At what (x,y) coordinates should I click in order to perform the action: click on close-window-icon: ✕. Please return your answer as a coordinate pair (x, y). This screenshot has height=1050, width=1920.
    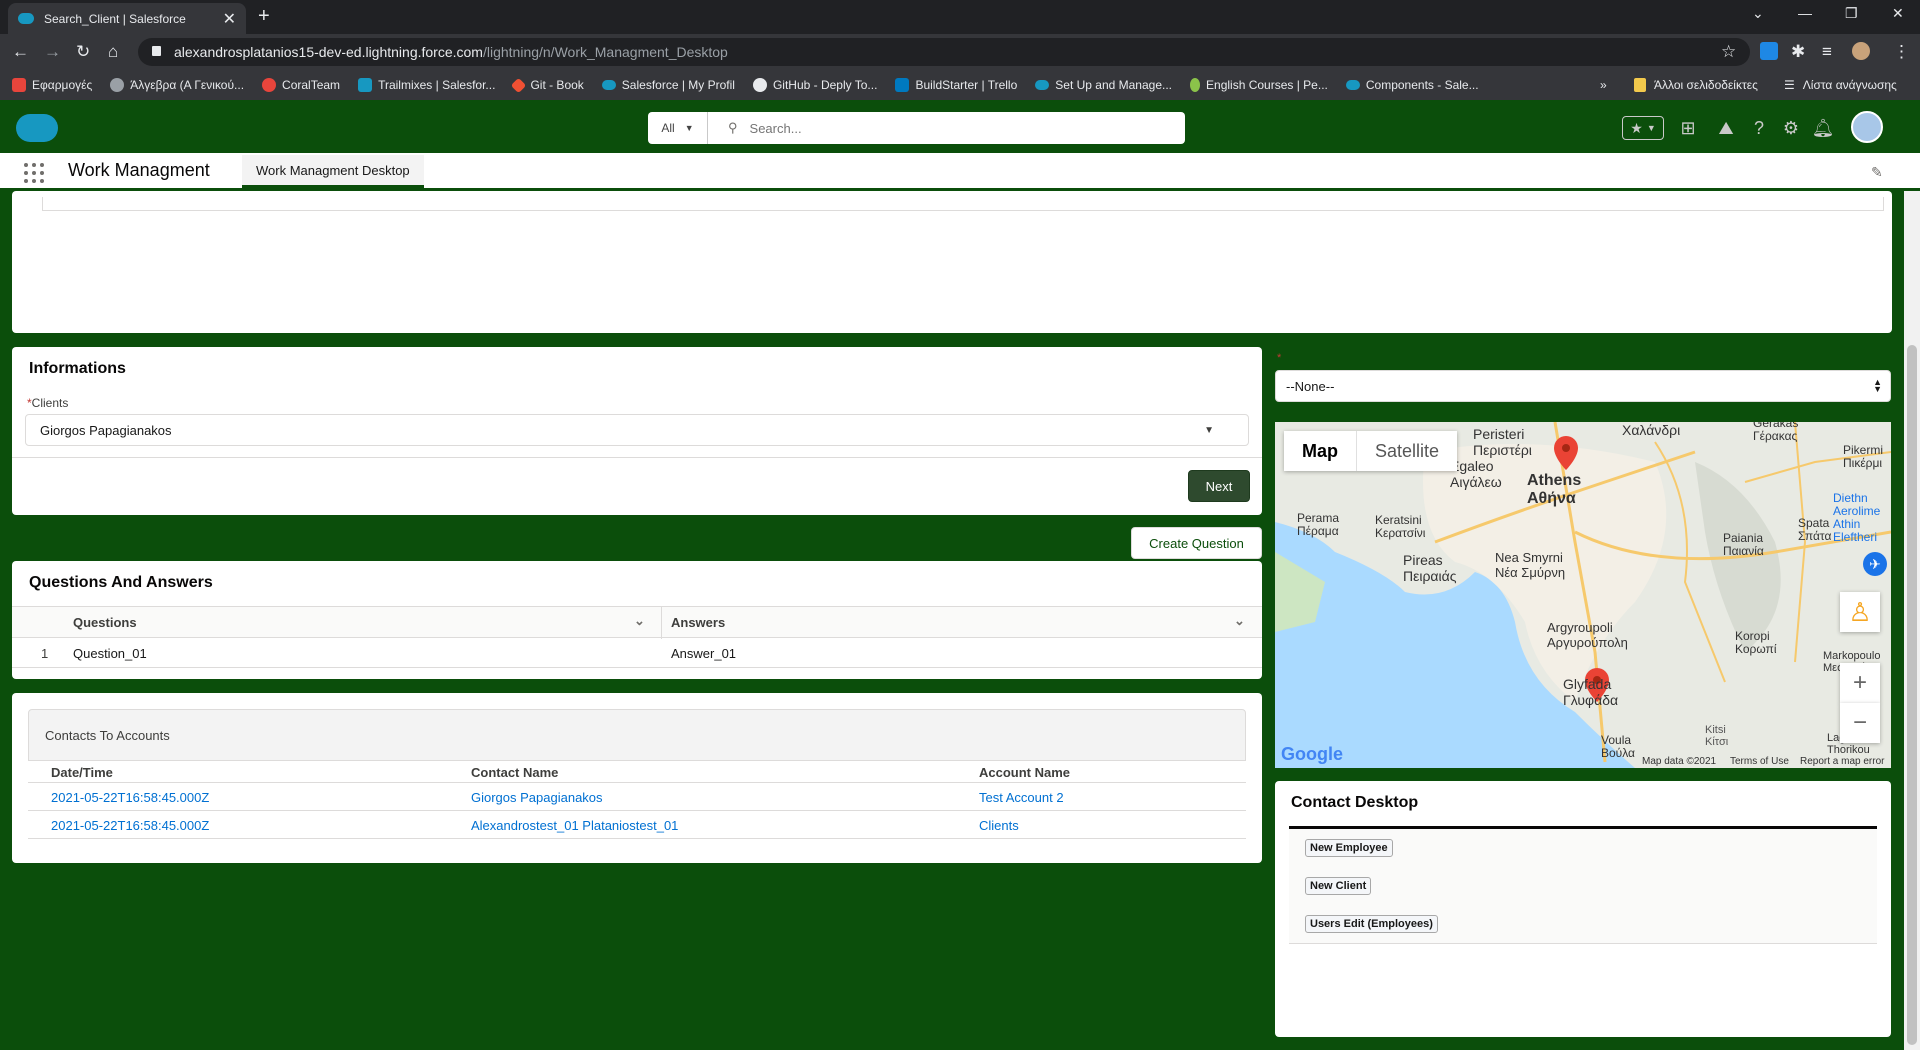
    Looking at the image, I should click on (1898, 13).